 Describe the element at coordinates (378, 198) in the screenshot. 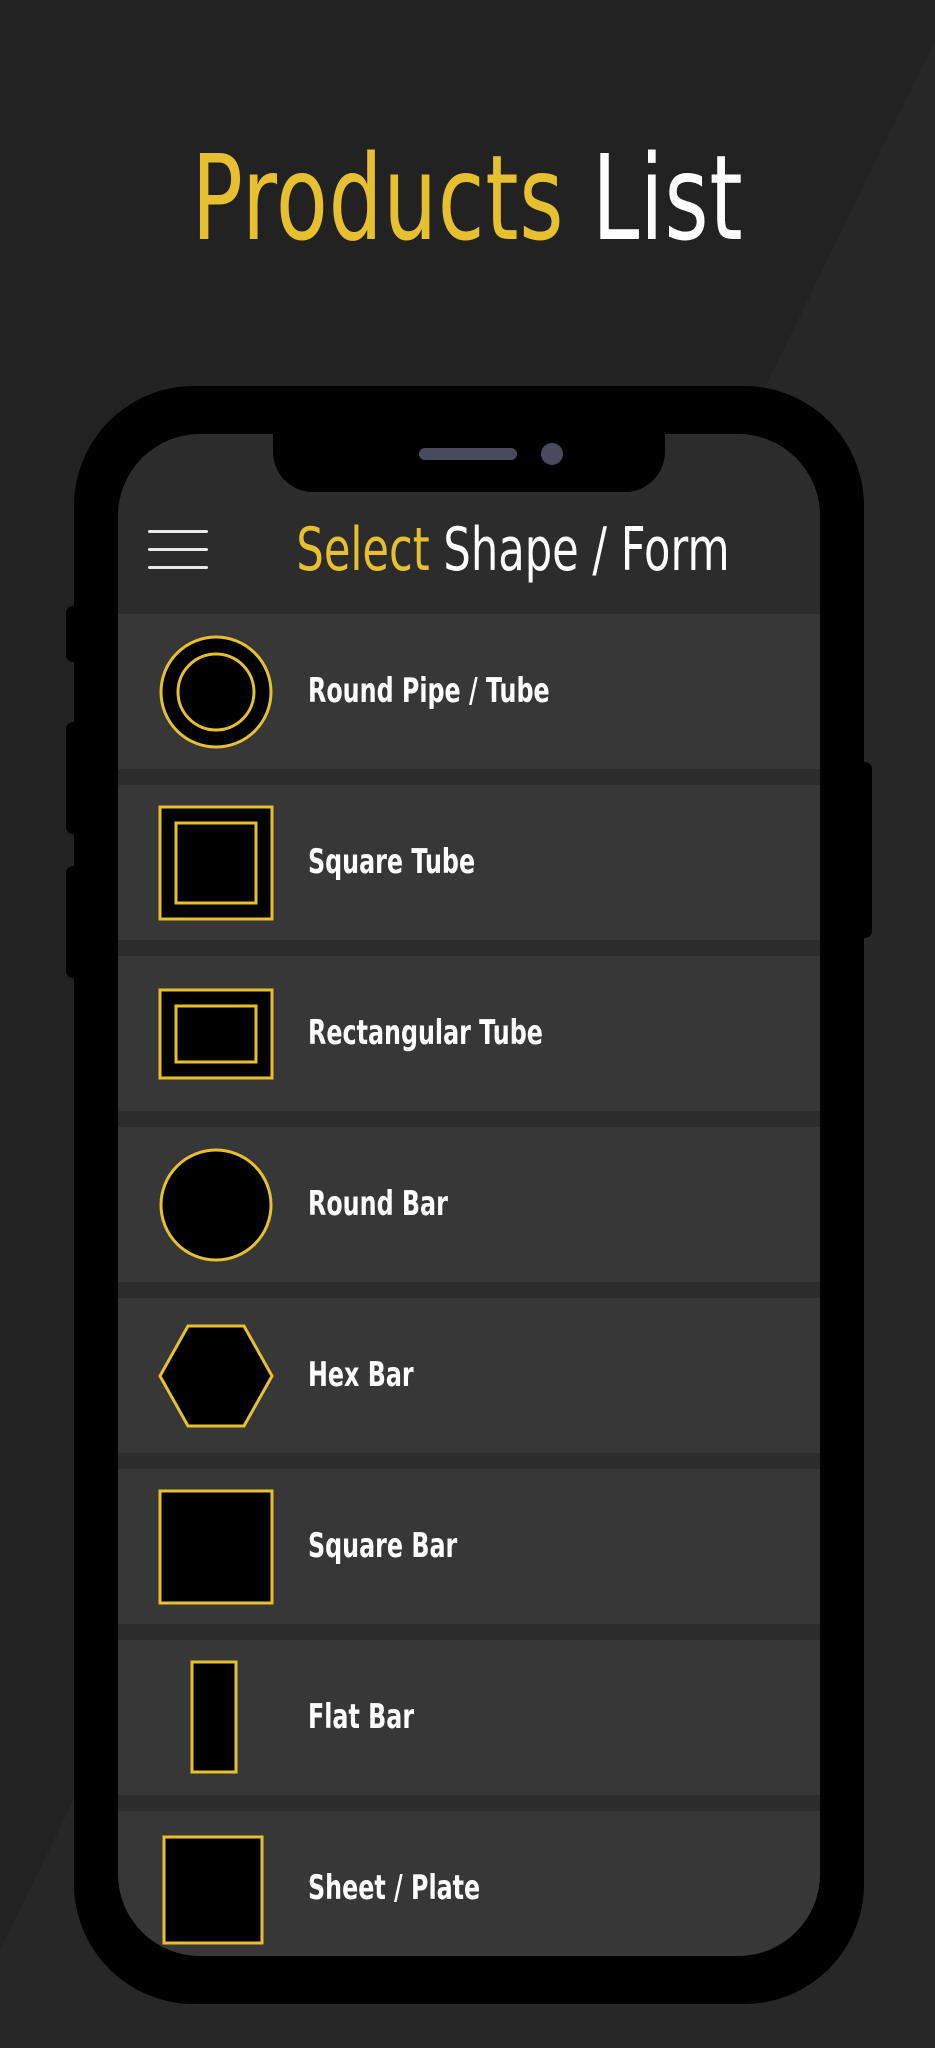

I see `headline-word-products: Products` at that location.